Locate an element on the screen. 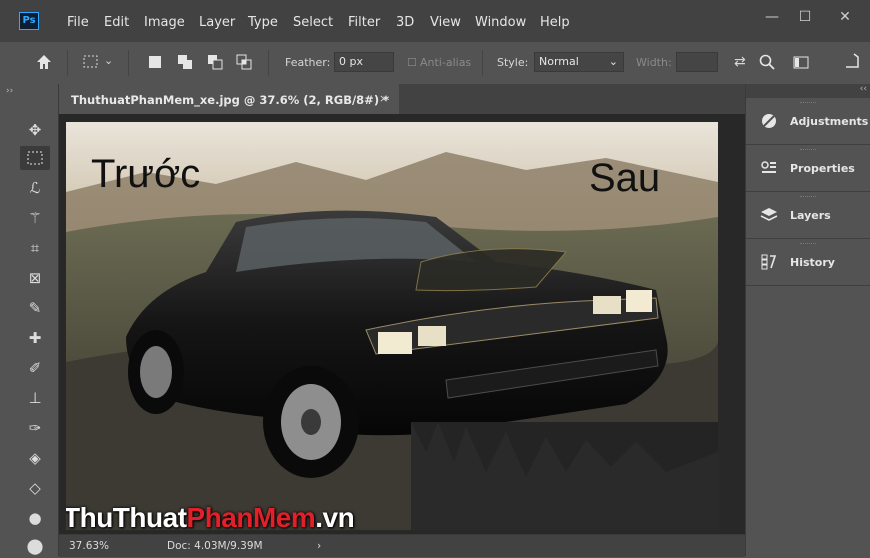 Image resolution: width=870 pixels, height=558 pixels. status-bar: 37.63% Doc: 4.03M/9.39M › is located at coordinates (402, 545).